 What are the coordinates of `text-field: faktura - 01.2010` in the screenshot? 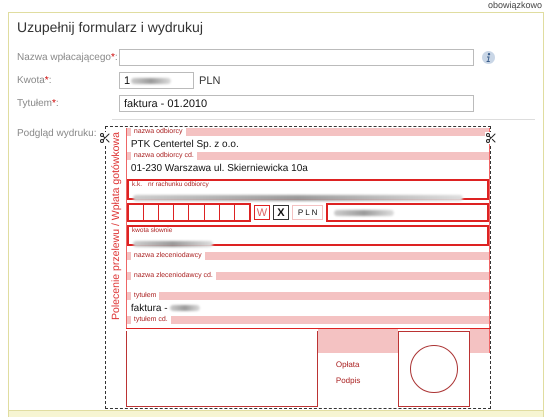 It's located at (296, 103).